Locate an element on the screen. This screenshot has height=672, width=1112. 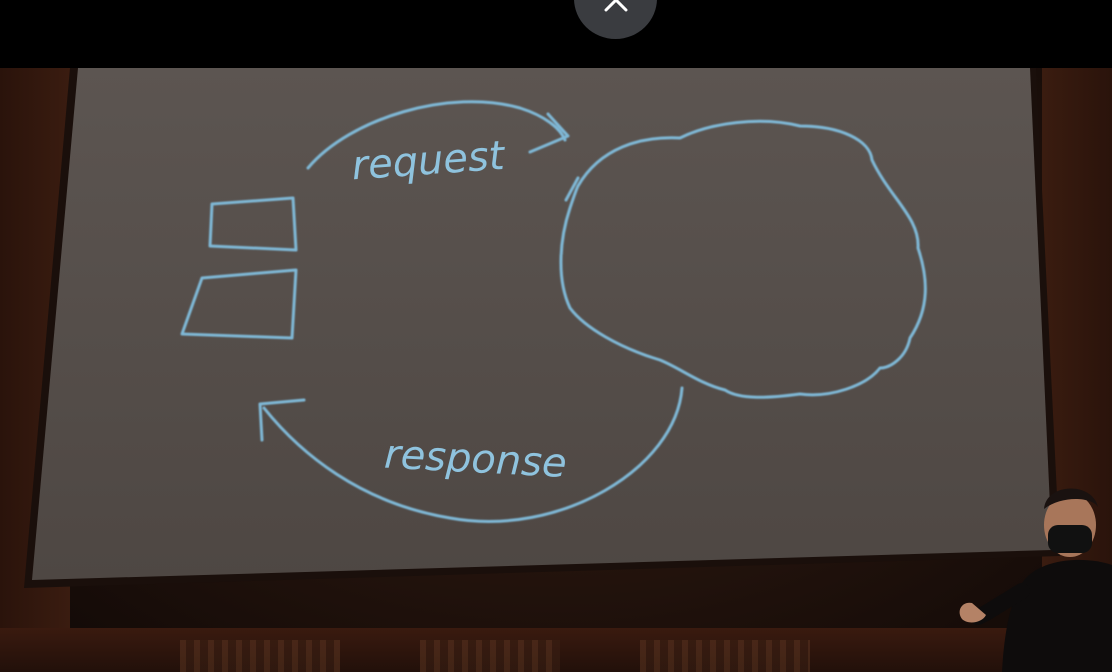
viewer-top-bar is located at coordinates (556, 34).